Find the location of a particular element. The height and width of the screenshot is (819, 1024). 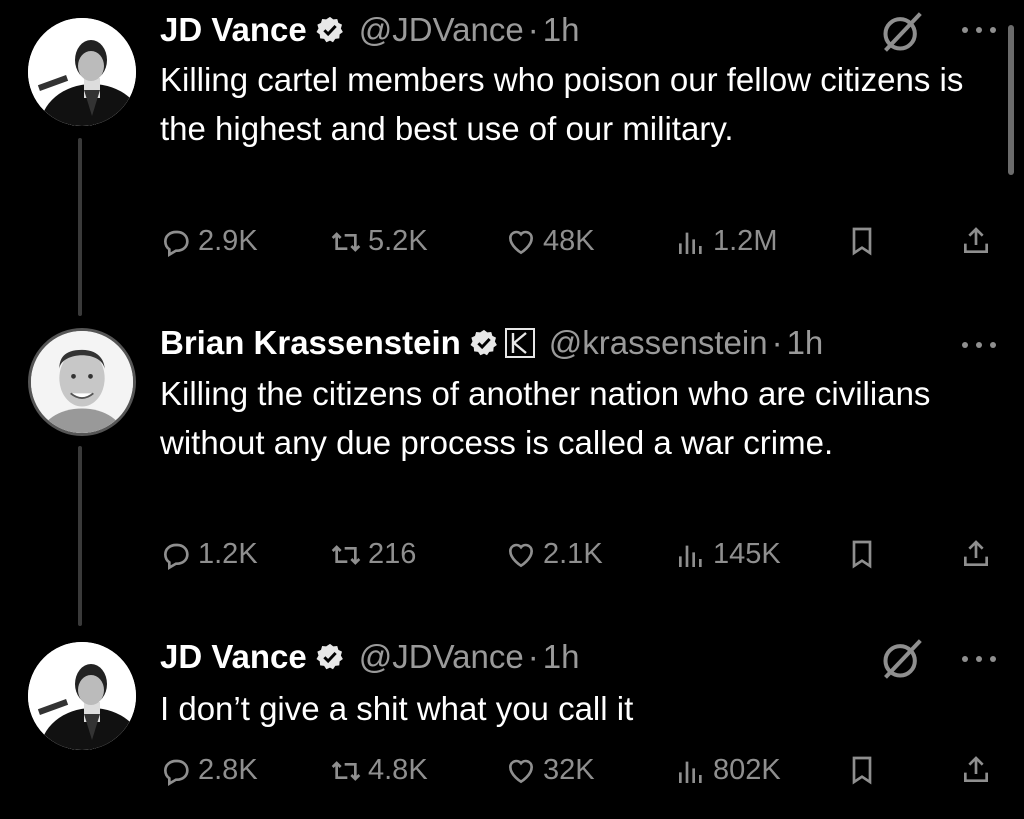

reply-count: 2.9K is located at coordinates (228, 241).